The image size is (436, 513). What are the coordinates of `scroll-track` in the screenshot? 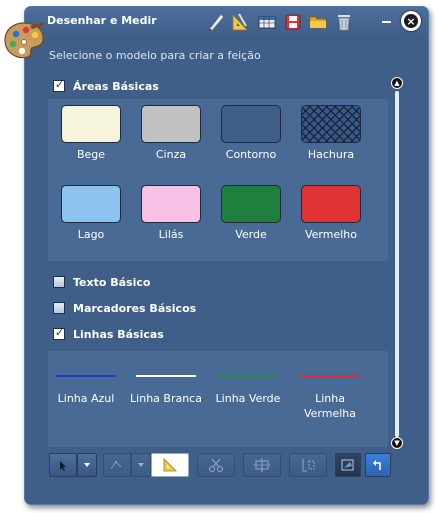 It's located at (397, 264).